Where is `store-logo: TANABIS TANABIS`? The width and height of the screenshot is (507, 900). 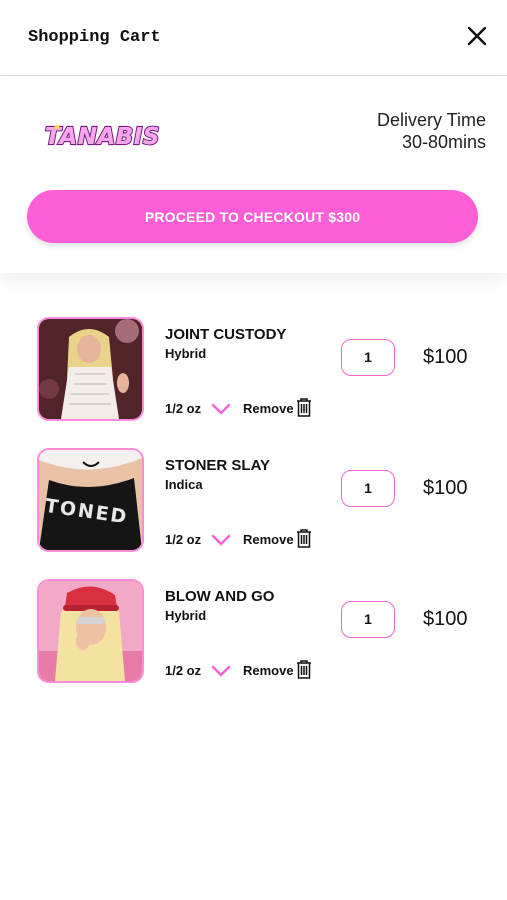
store-logo: TANABIS TANABIS is located at coordinates (102, 137).